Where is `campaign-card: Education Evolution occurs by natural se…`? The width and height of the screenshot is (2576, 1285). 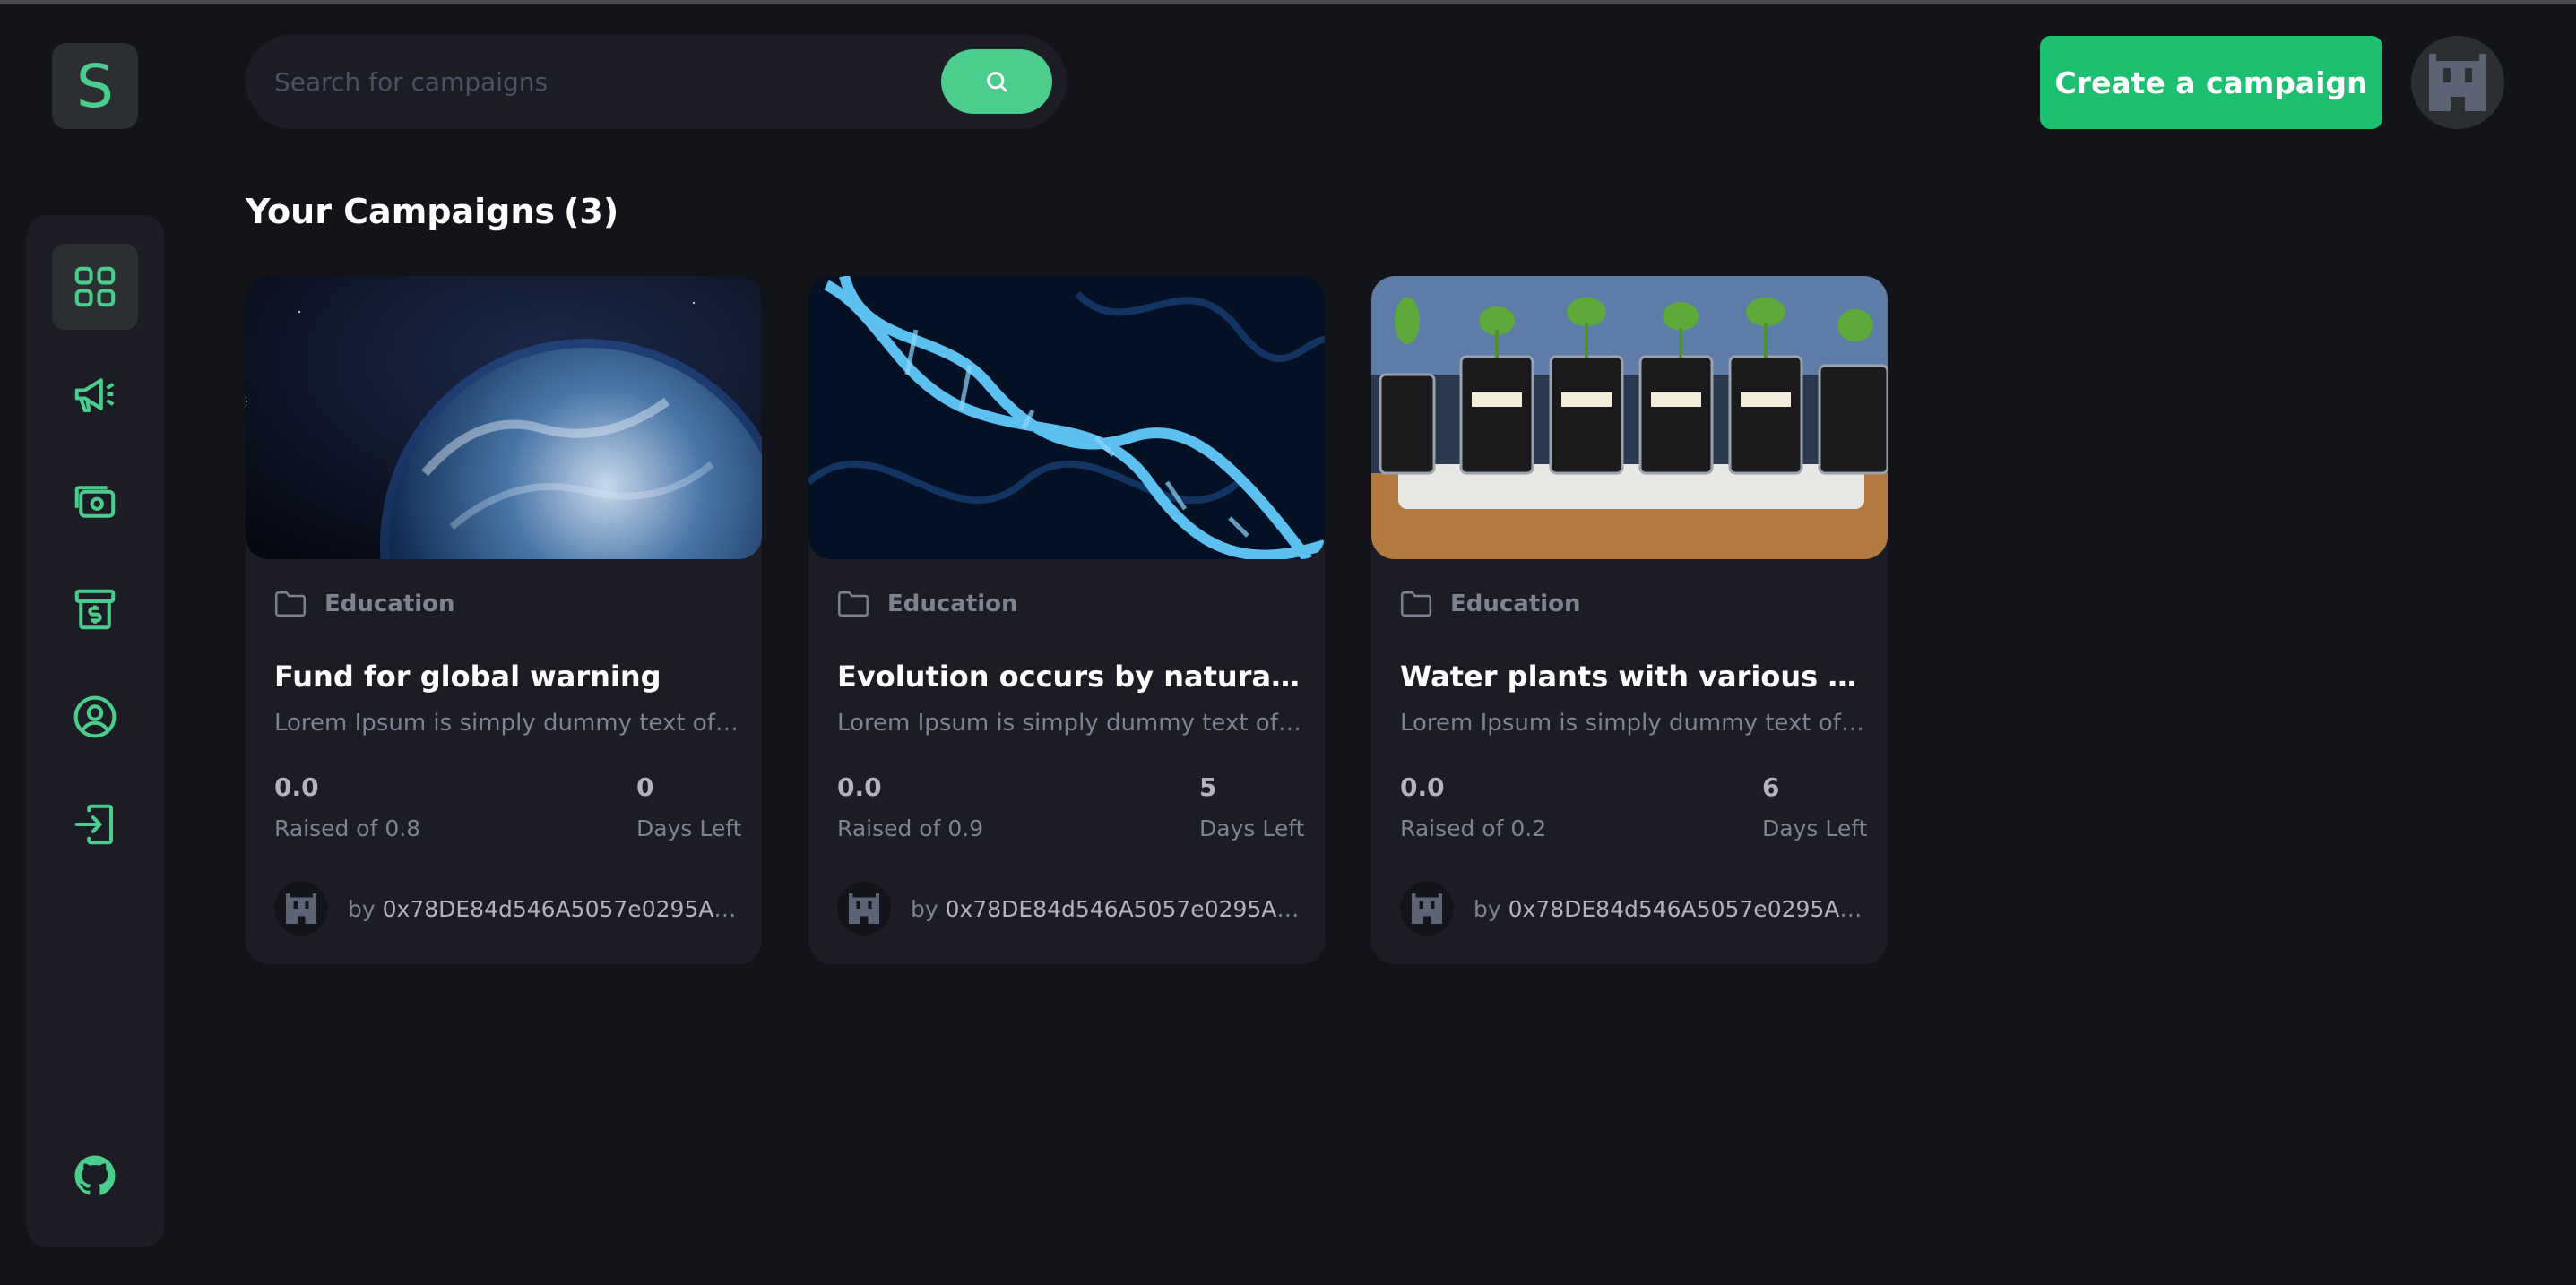
campaign-card: Education Evolution occurs by natural se… is located at coordinates (1066, 620).